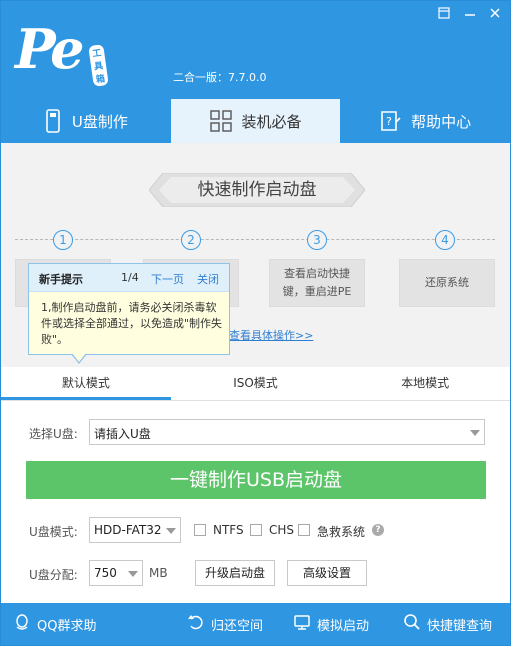  What do you see at coordinates (61, 279) in the screenshot?
I see `tip-title: 新手提示` at bounding box center [61, 279].